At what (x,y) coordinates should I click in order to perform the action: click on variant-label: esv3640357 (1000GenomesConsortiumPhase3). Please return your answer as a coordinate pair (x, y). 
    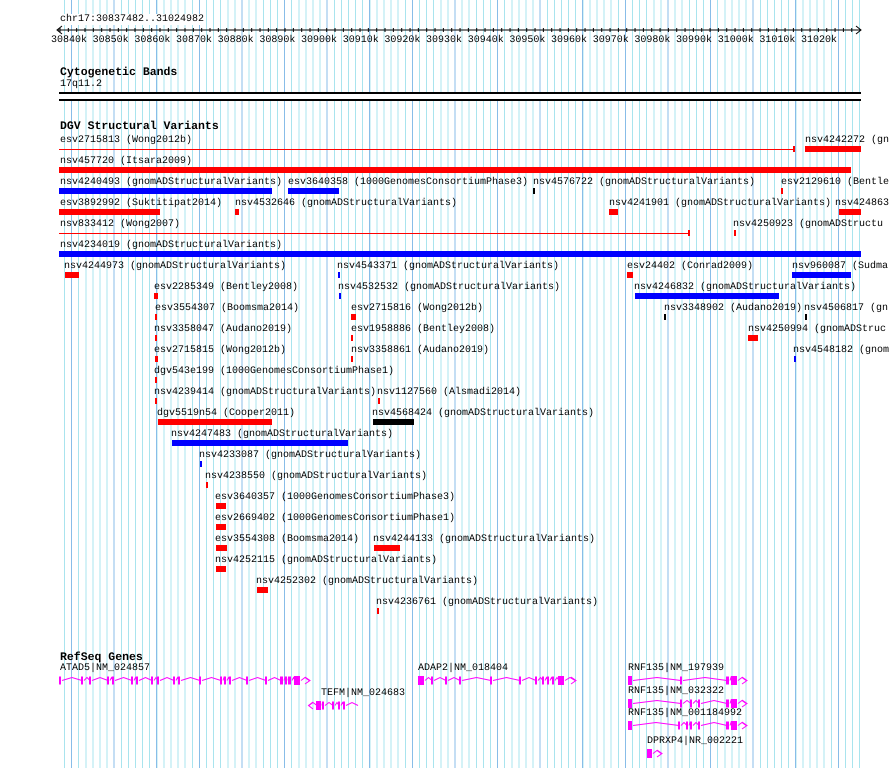
    Looking at the image, I should click on (335, 497).